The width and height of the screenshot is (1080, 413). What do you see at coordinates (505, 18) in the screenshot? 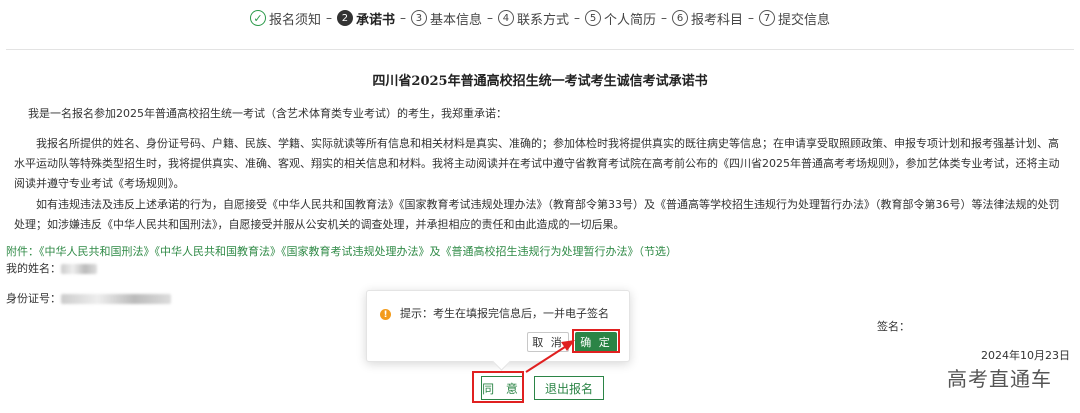
I see `step-number: 4` at bounding box center [505, 18].